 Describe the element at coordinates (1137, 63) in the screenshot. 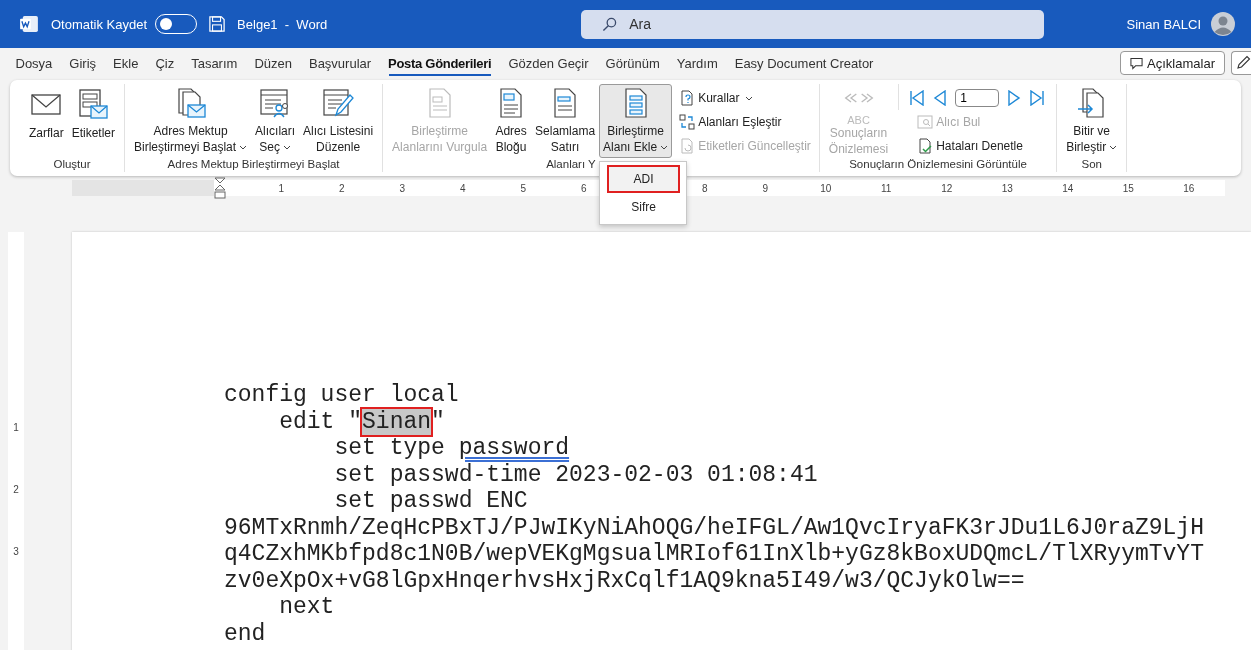

I see `speech-bubble-icon` at that location.